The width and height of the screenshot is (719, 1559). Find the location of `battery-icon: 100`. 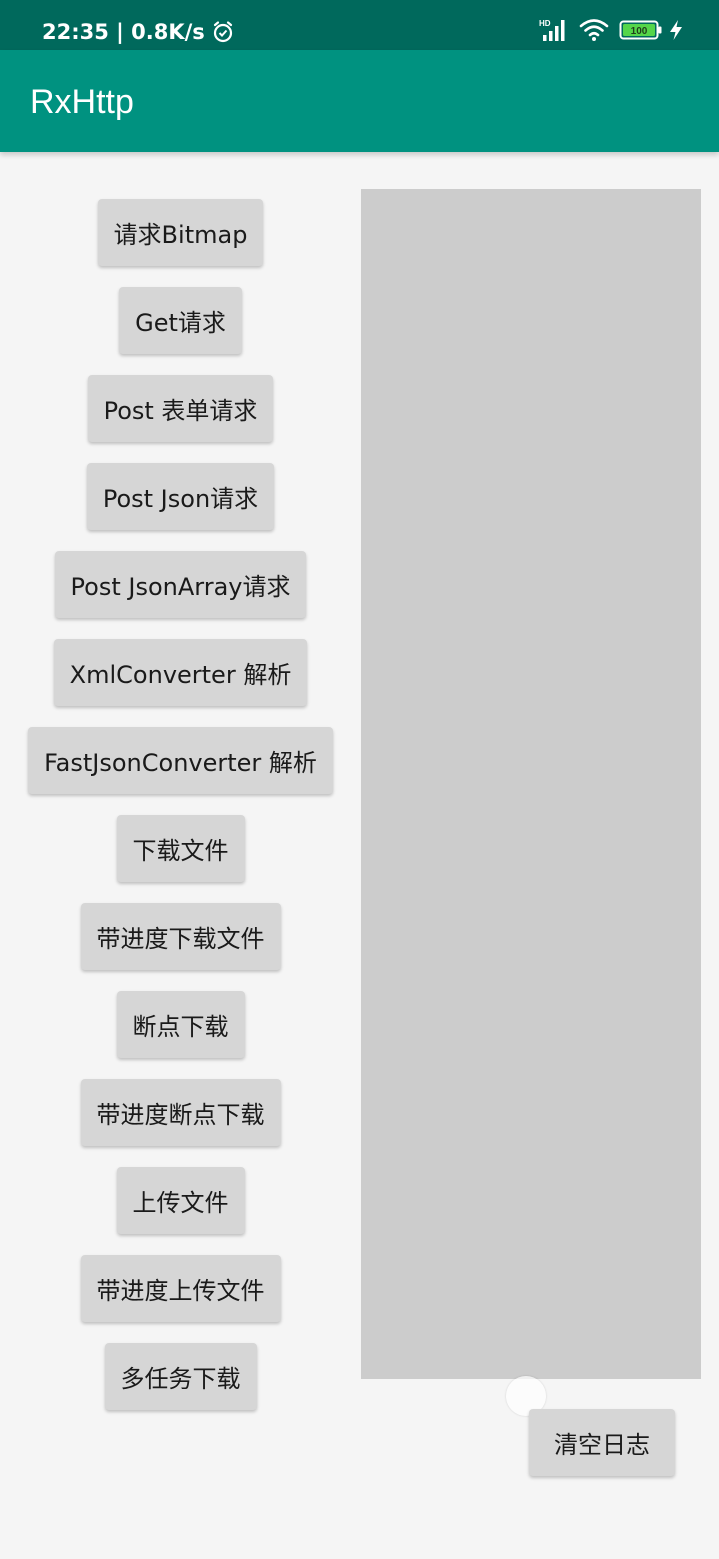

battery-icon: 100 is located at coordinates (641, 32).